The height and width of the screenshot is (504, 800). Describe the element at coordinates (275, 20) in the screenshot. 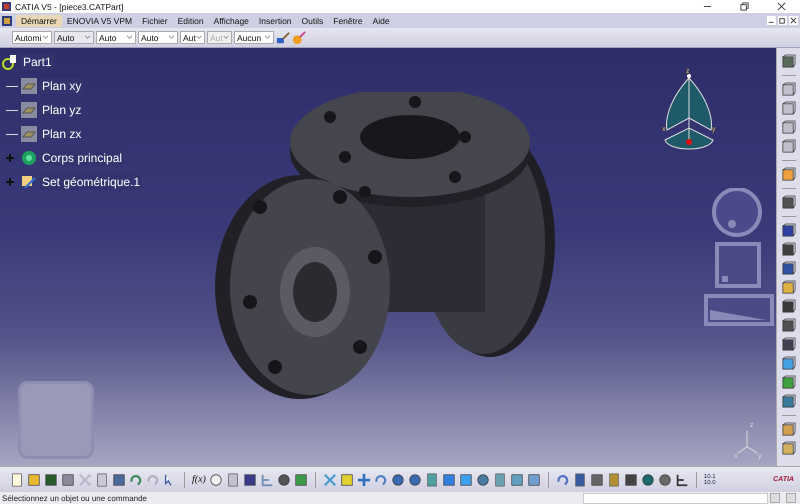

I see `menu-item: Insertion` at that location.